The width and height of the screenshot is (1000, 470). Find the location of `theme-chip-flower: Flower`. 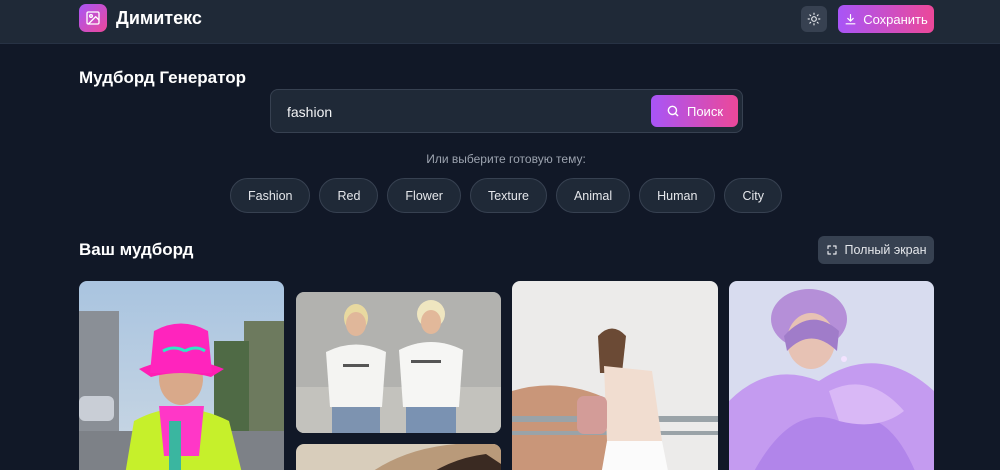

theme-chip-flower: Flower is located at coordinates (424, 195).